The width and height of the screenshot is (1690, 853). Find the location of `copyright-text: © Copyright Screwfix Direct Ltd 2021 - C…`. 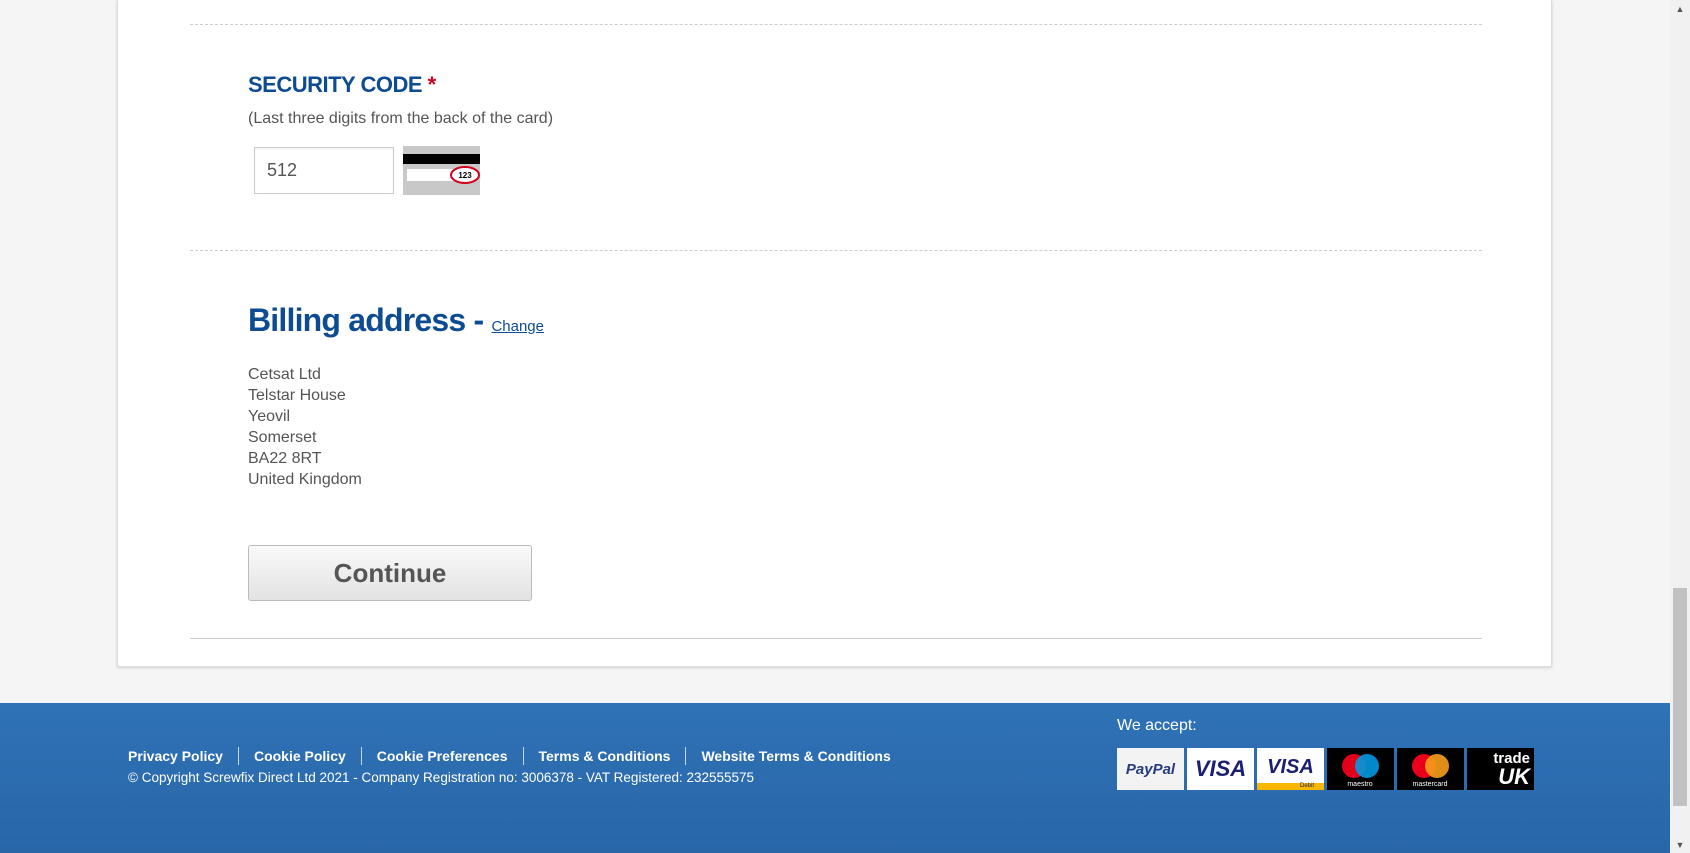

copyright-text: © Copyright Screwfix Direct Ltd 2021 - C… is located at coordinates (441, 777).